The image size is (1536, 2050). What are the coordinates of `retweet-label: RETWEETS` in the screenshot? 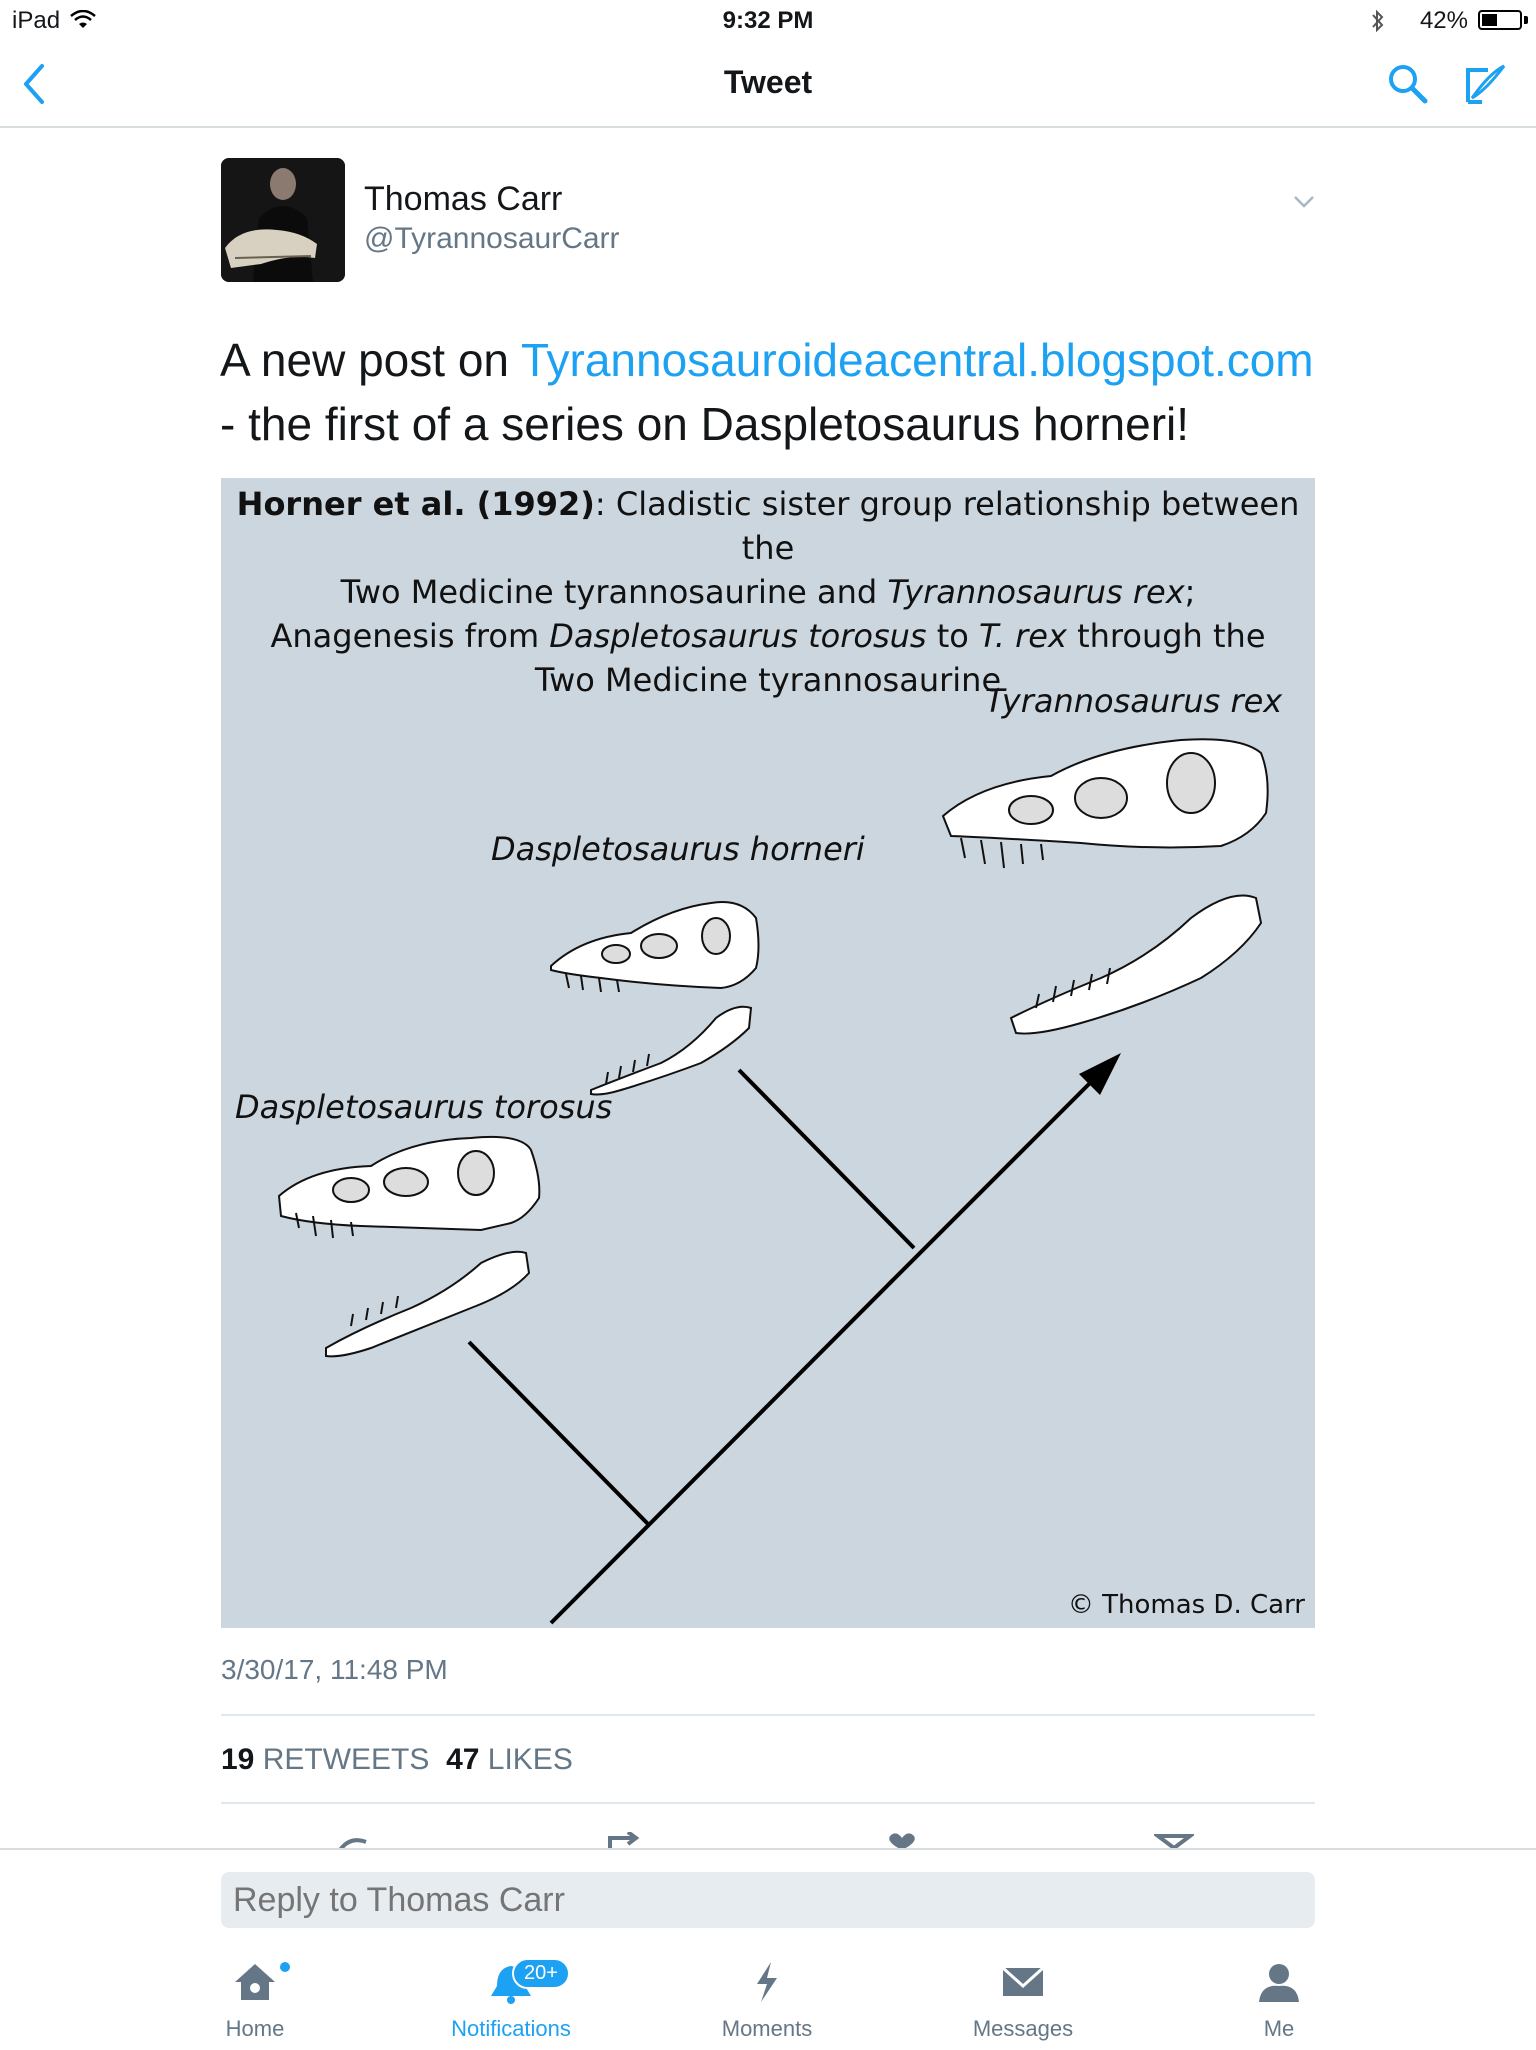 It's located at (346, 1759).